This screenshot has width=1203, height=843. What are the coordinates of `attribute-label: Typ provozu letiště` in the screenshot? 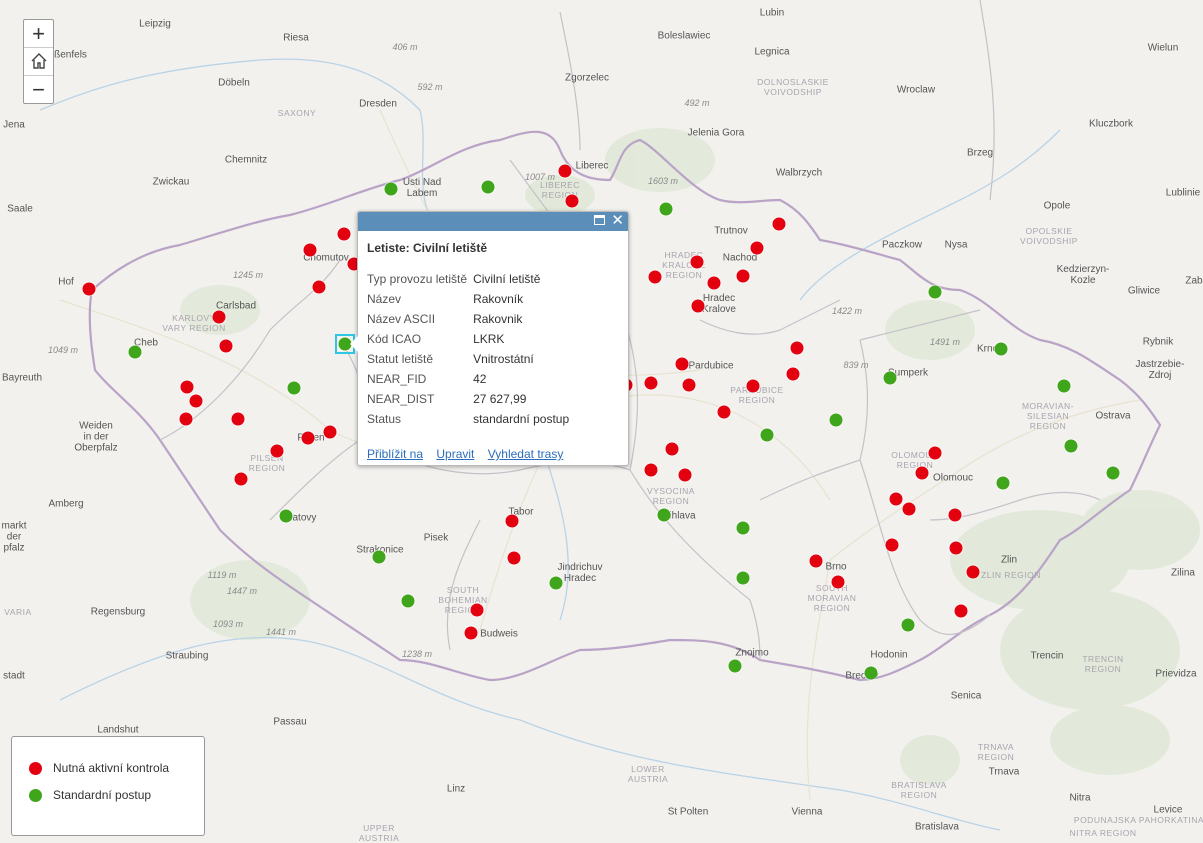 It's located at (417, 279).